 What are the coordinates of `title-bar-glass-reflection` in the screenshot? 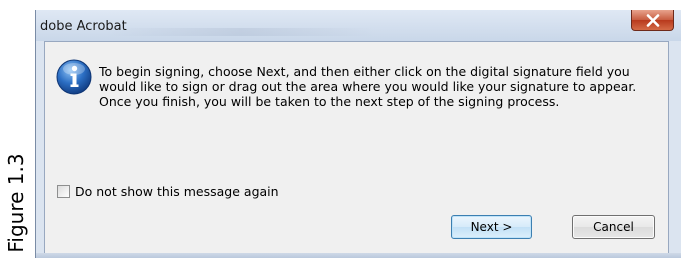 It's located at (241, 32).